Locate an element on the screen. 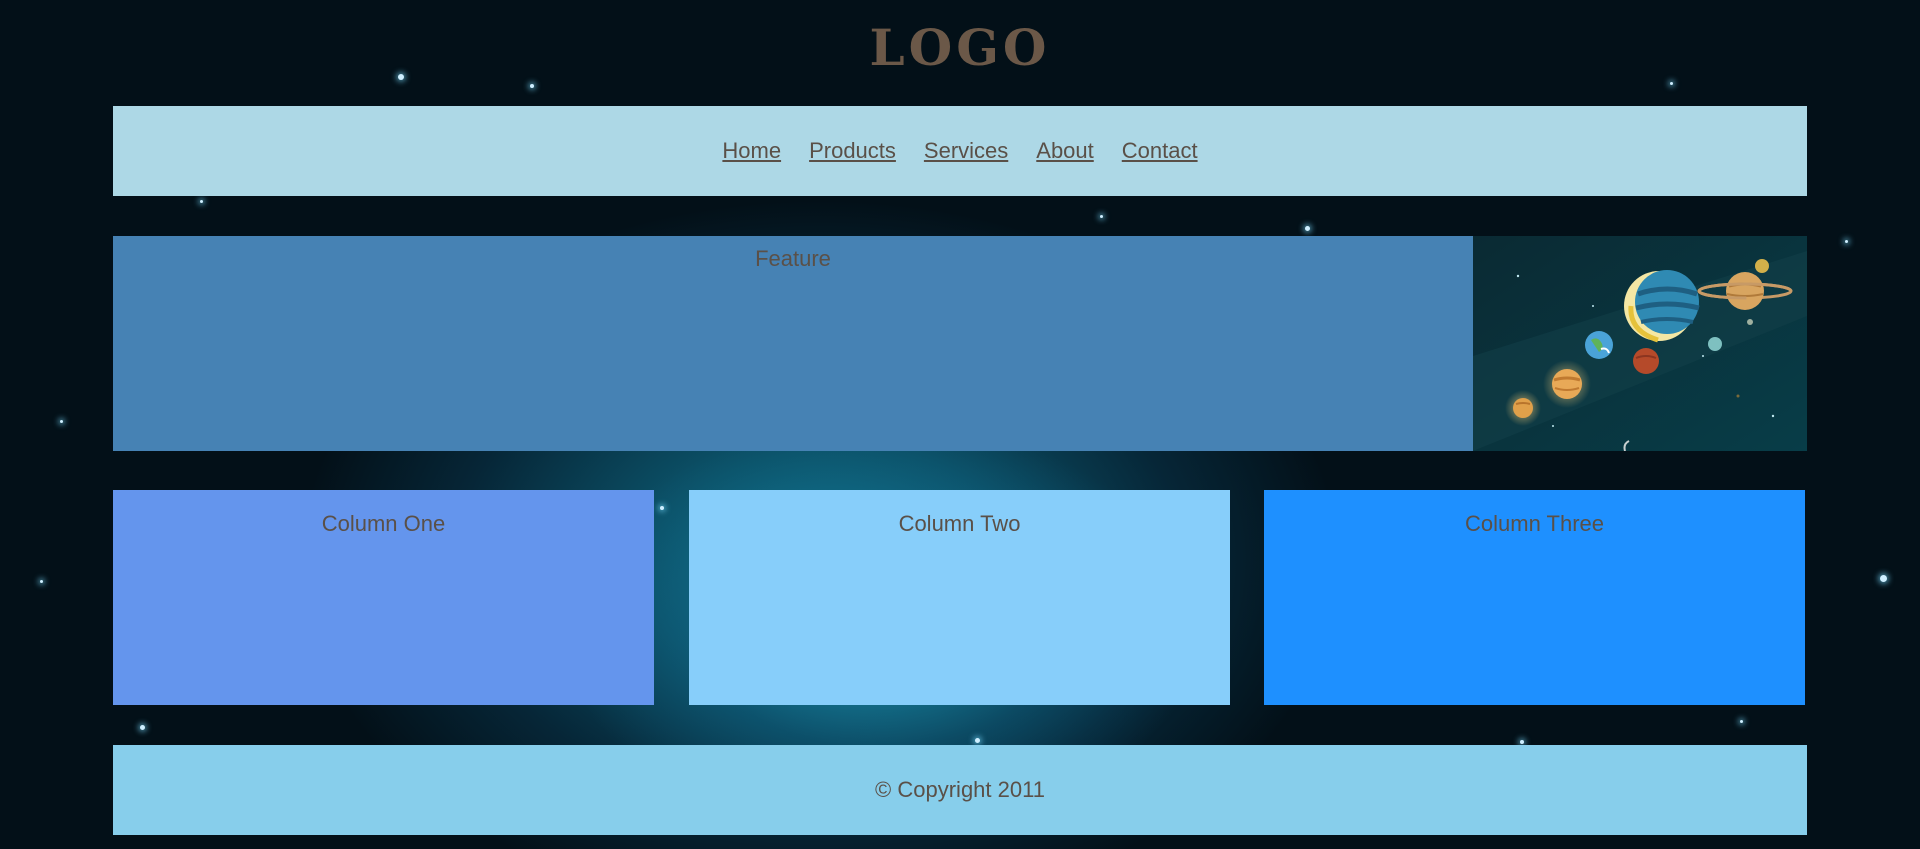 Image resolution: width=1920 pixels, height=849 pixels. site-footer: © Copyright 2011 is located at coordinates (960, 790).